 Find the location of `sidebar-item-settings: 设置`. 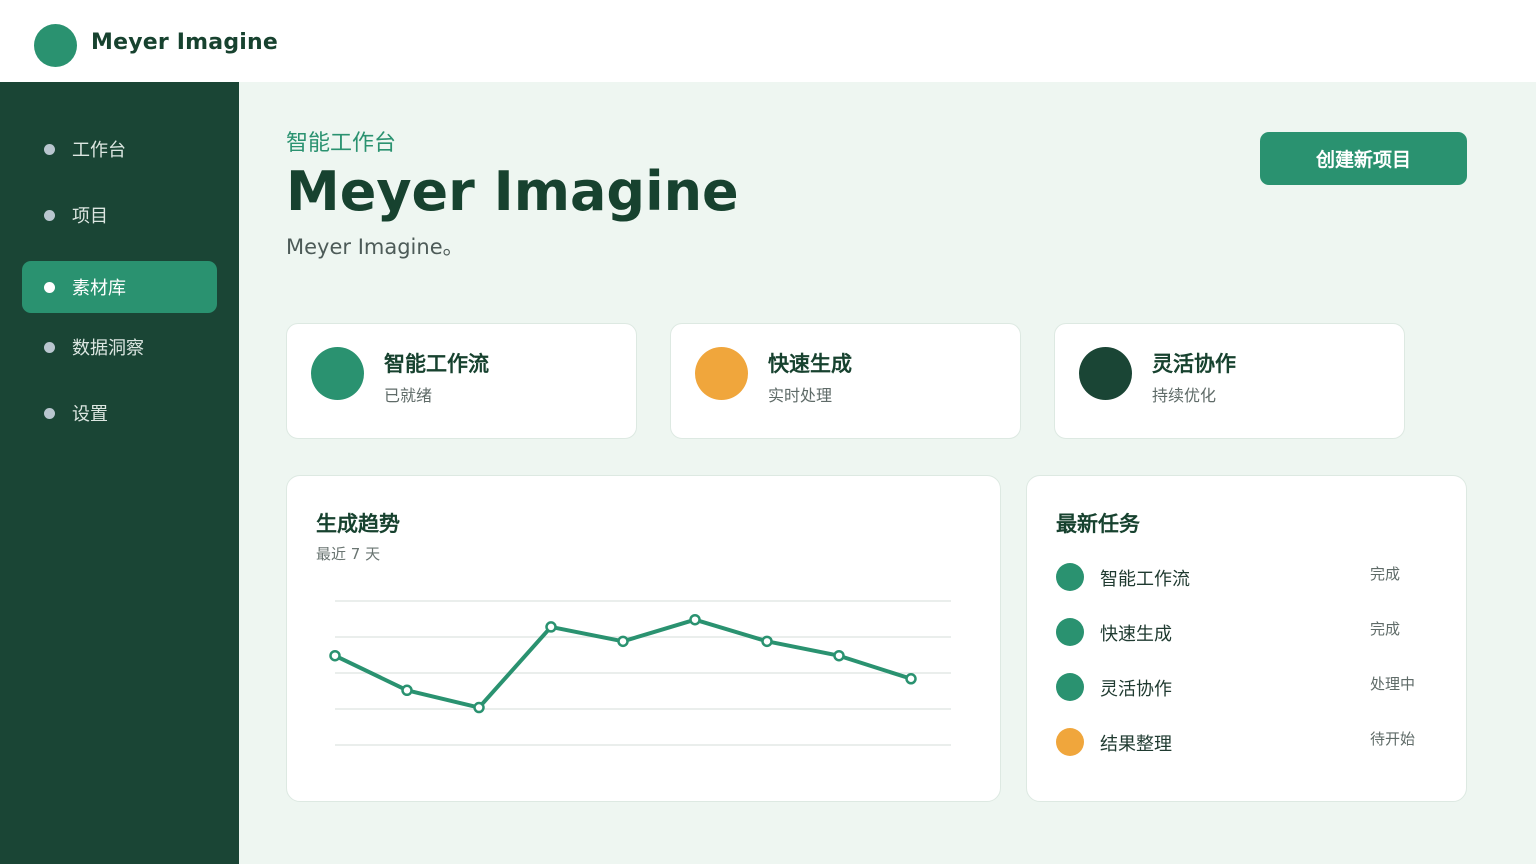

sidebar-item-settings: 设置 is located at coordinates (119, 413).